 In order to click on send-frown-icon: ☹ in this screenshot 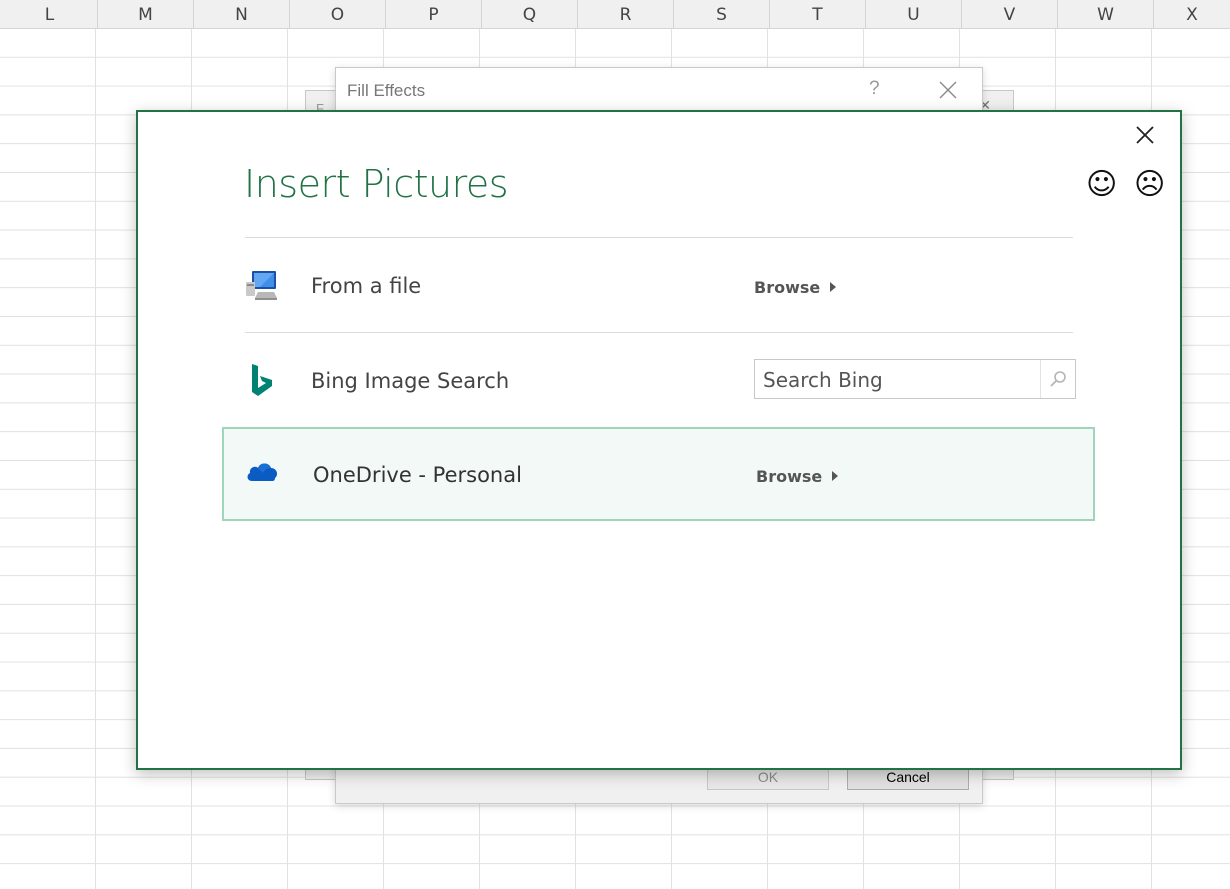, I will do `click(1149, 185)`.